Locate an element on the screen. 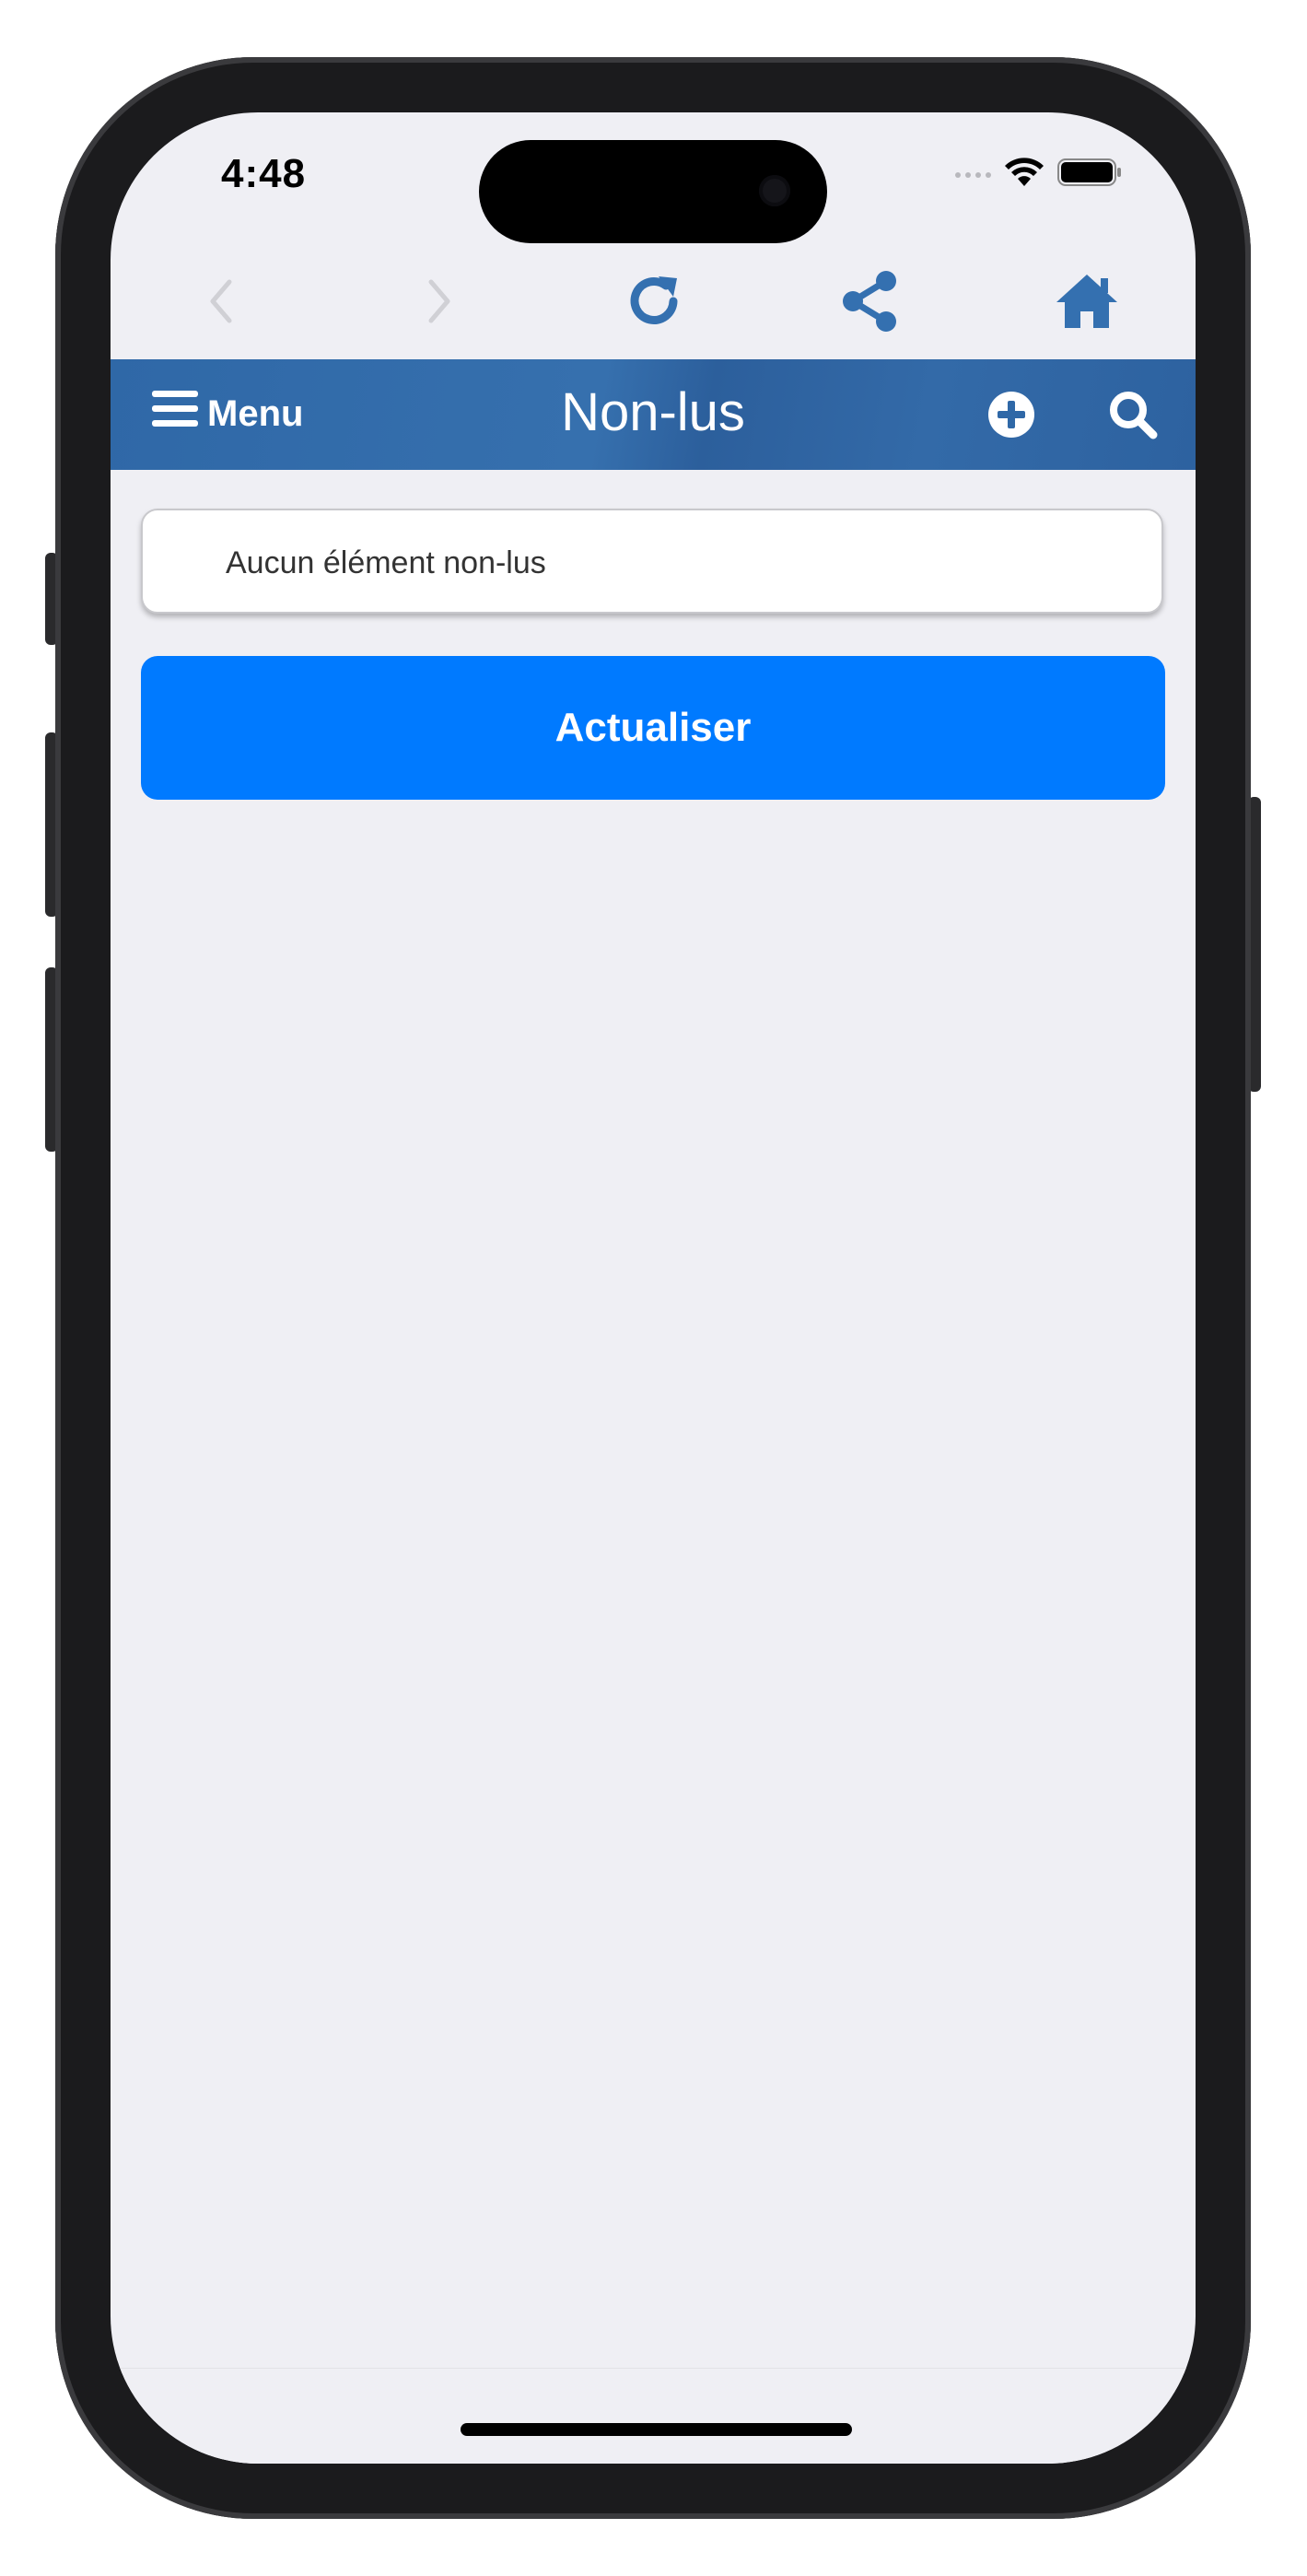  status-bar: 4:48 is located at coordinates (653, 177).